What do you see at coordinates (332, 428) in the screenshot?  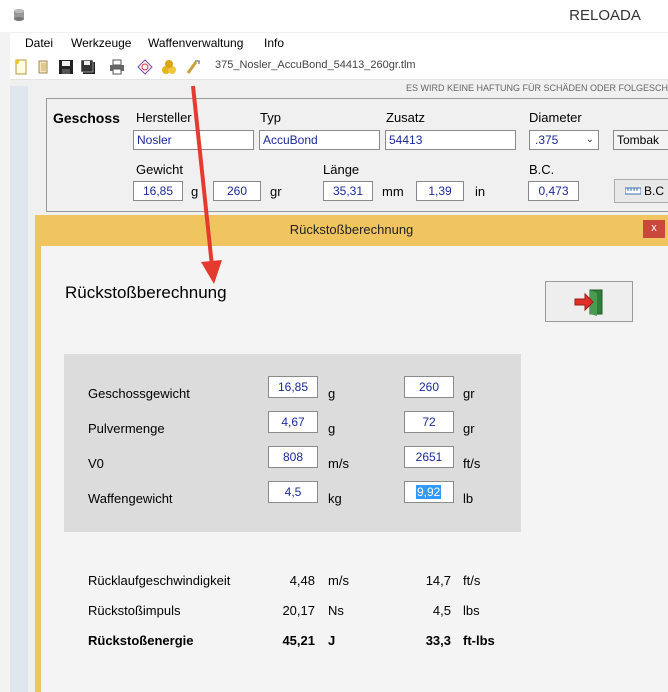 I see `powder-charge-metric-unit: g` at bounding box center [332, 428].